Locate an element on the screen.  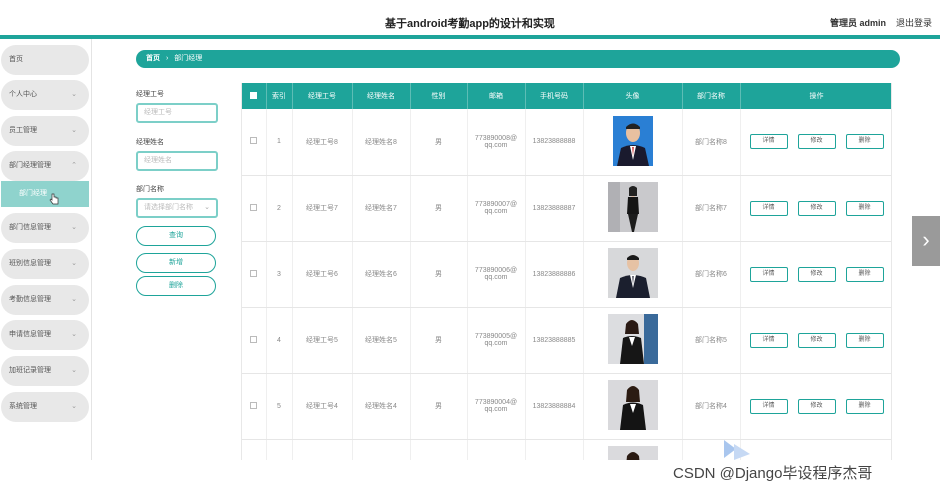
add-button: 新增 is located at coordinates (176, 263).